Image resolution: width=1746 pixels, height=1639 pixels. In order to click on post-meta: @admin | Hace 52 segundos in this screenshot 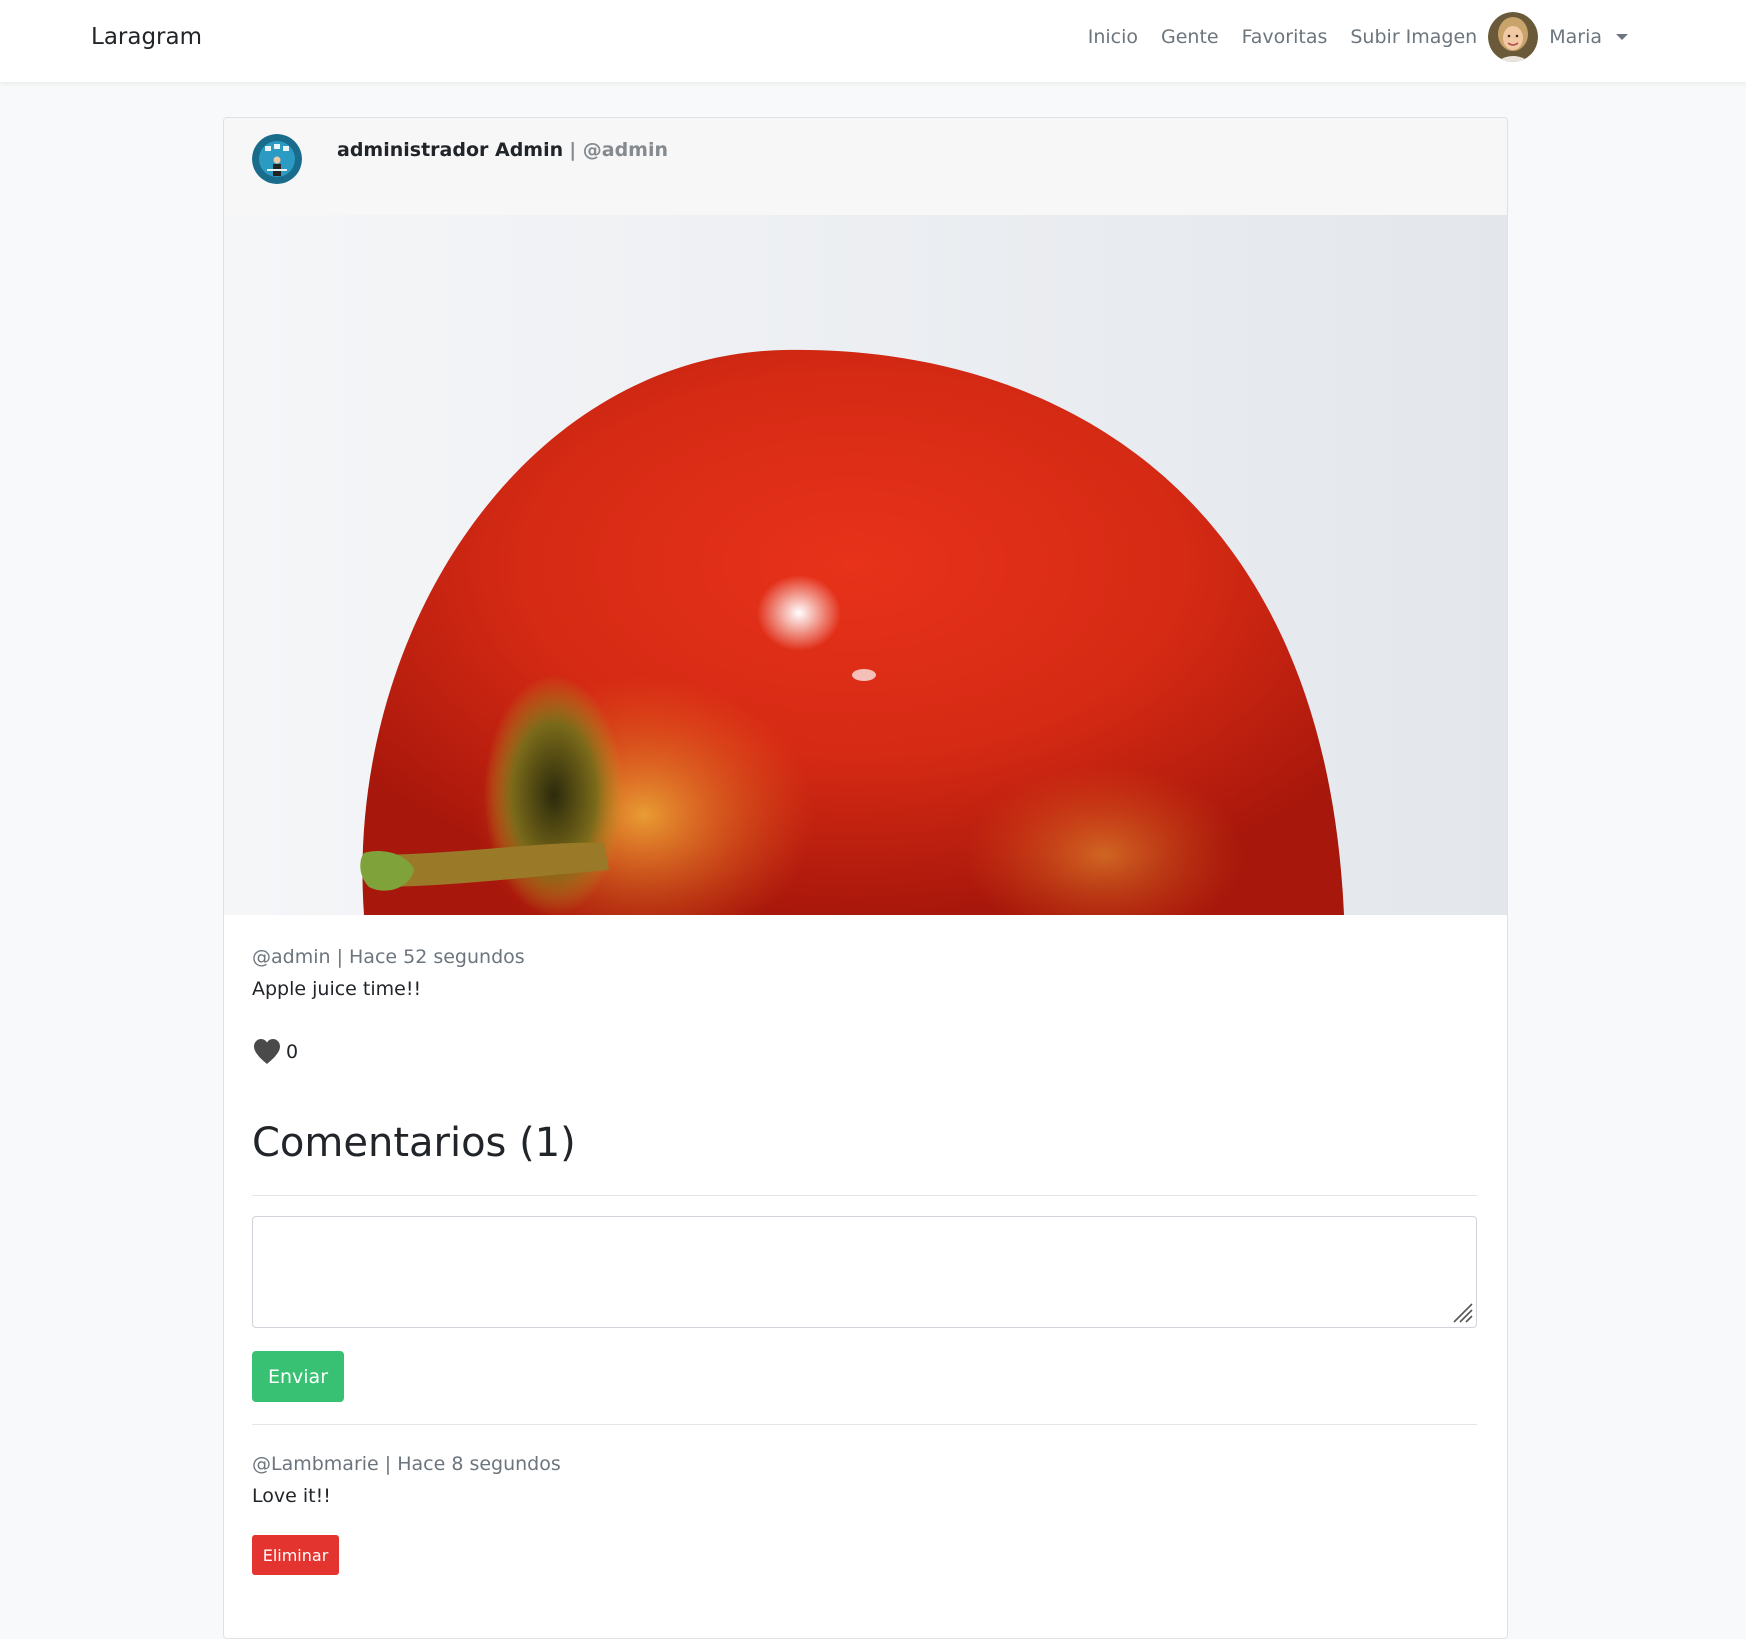, I will do `click(388, 957)`.